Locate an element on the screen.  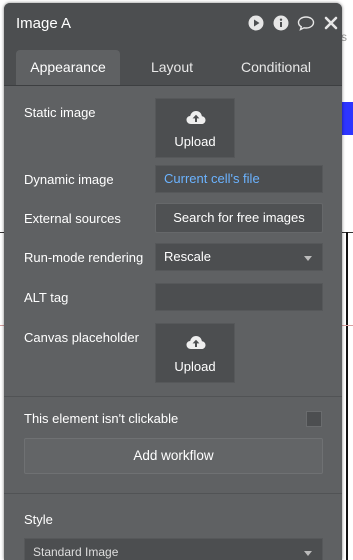
tab-conditional: Conditional is located at coordinates (276, 67).